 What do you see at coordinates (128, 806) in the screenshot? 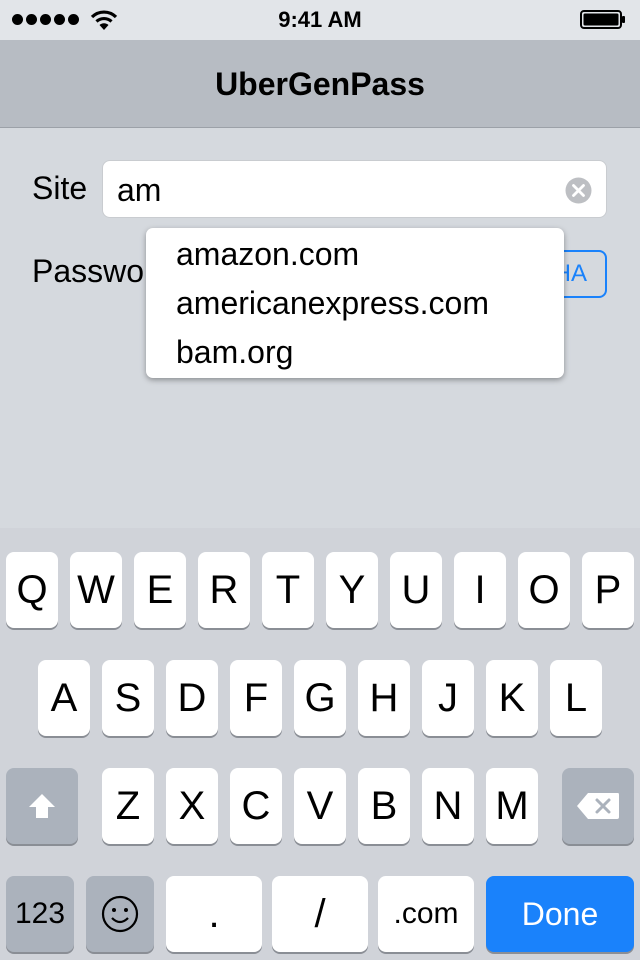
I see `key-z: Z` at bounding box center [128, 806].